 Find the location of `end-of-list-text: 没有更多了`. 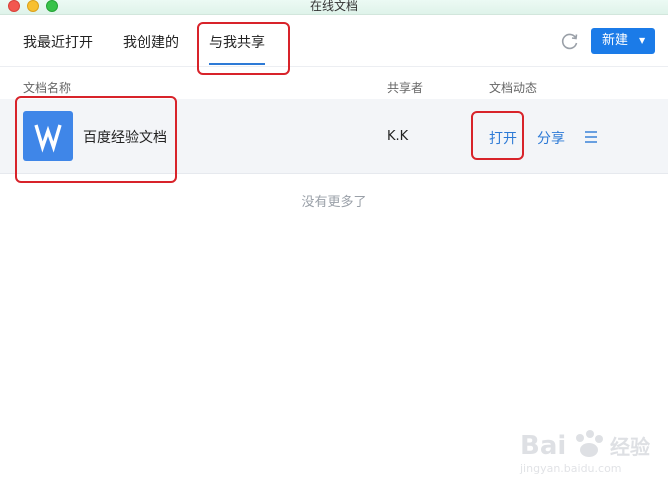

end-of-list-text: 没有更多了 is located at coordinates (334, 202).